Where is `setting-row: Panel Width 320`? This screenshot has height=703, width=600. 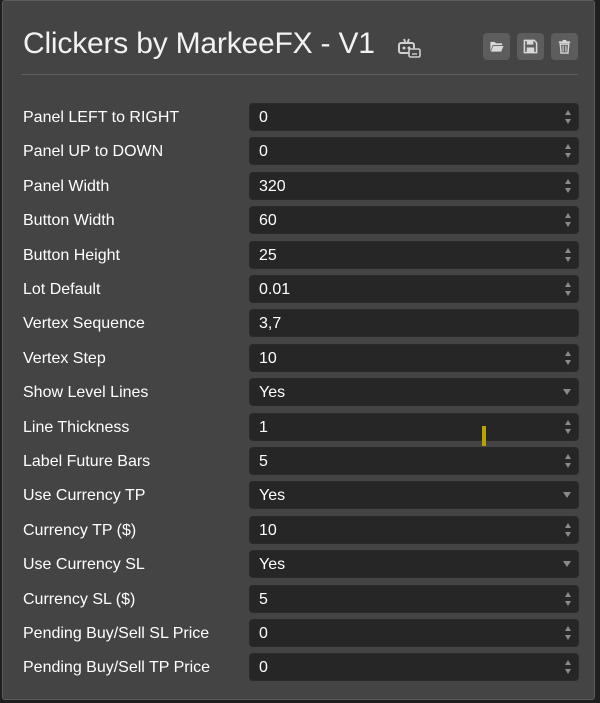
setting-row: Panel Width 320 is located at coordinates (298, 187).